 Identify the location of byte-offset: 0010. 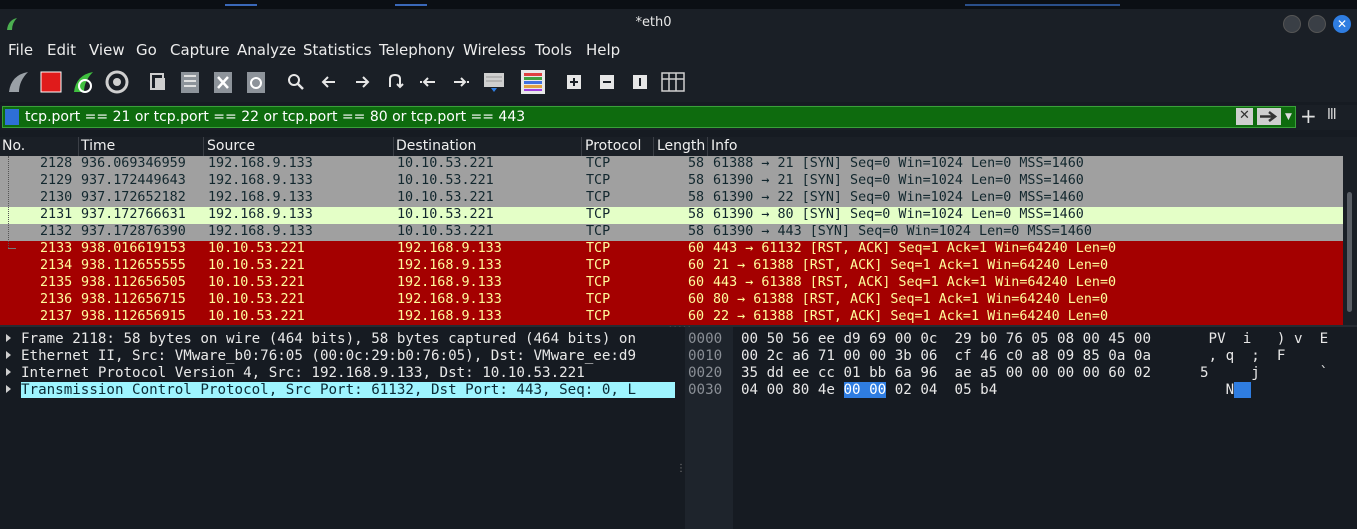
(705, 356).